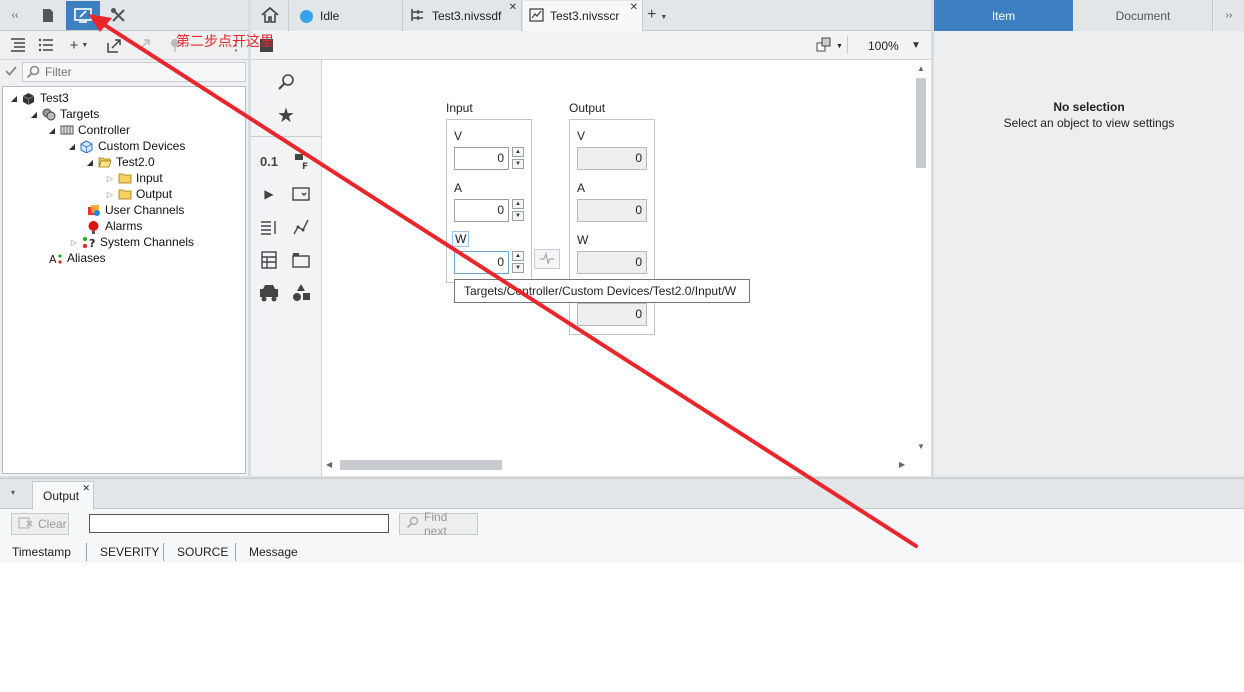  What do you see at coordinates (12, 72) in the screenshot?
I see `check-icon` at bounding box center [12, 72].